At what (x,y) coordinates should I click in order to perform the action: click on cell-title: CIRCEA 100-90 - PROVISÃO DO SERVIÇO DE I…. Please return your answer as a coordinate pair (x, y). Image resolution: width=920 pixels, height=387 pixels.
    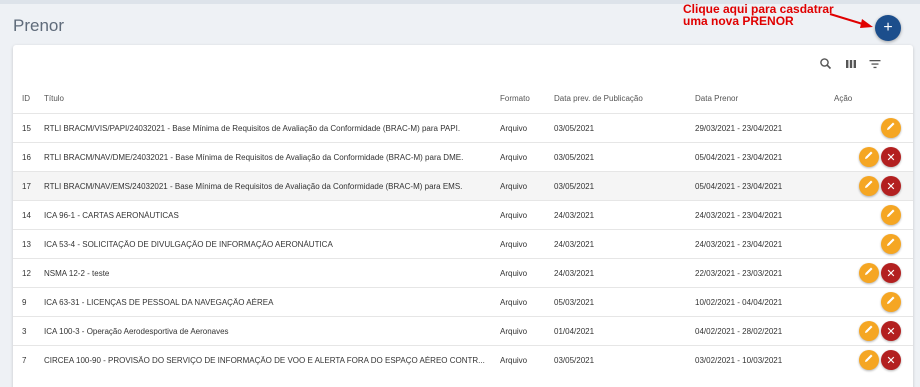
    Looking at the image, I should click on (264, 360).